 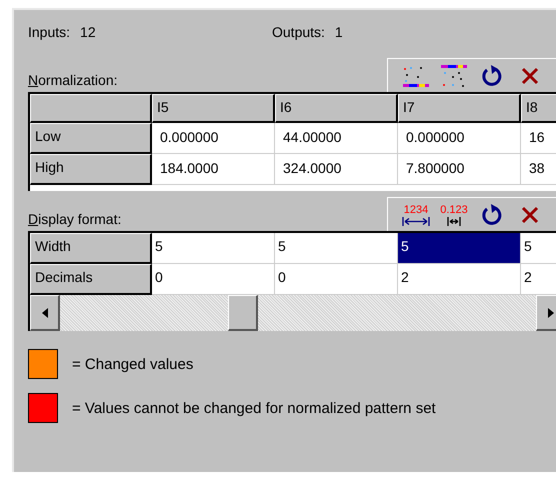 What do you see at coordinates (213, 108) in the screenshot?
I see `column-header: I5` at bounding box center [213, 108].